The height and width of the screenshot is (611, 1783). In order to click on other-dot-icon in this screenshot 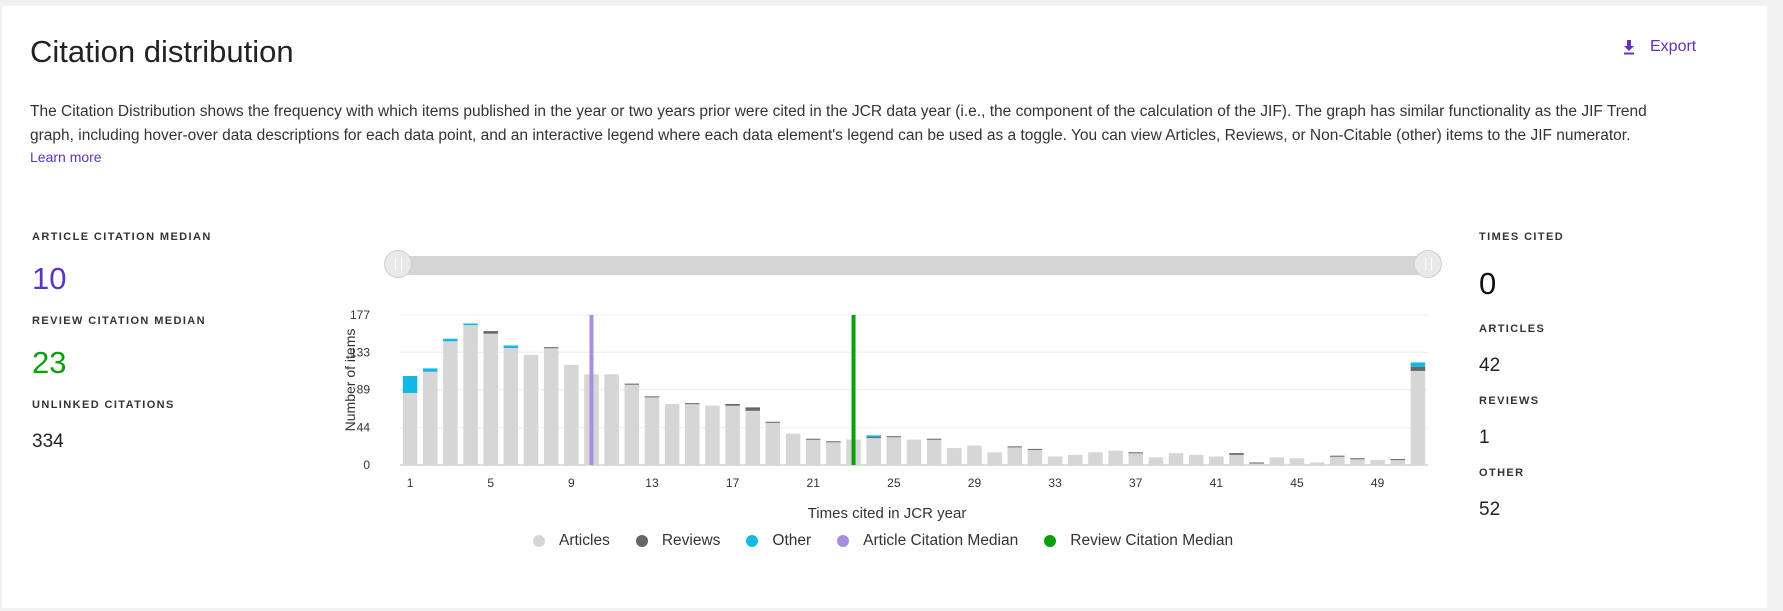, I will do `click(752, 541)`.